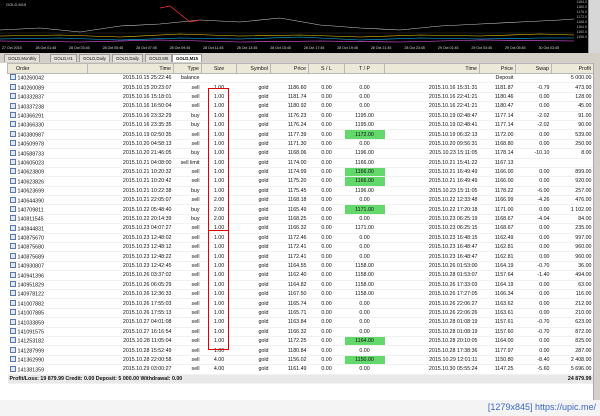 The image size is (600, 416). I want to click on col-close-time: Time, so click(432, 68).